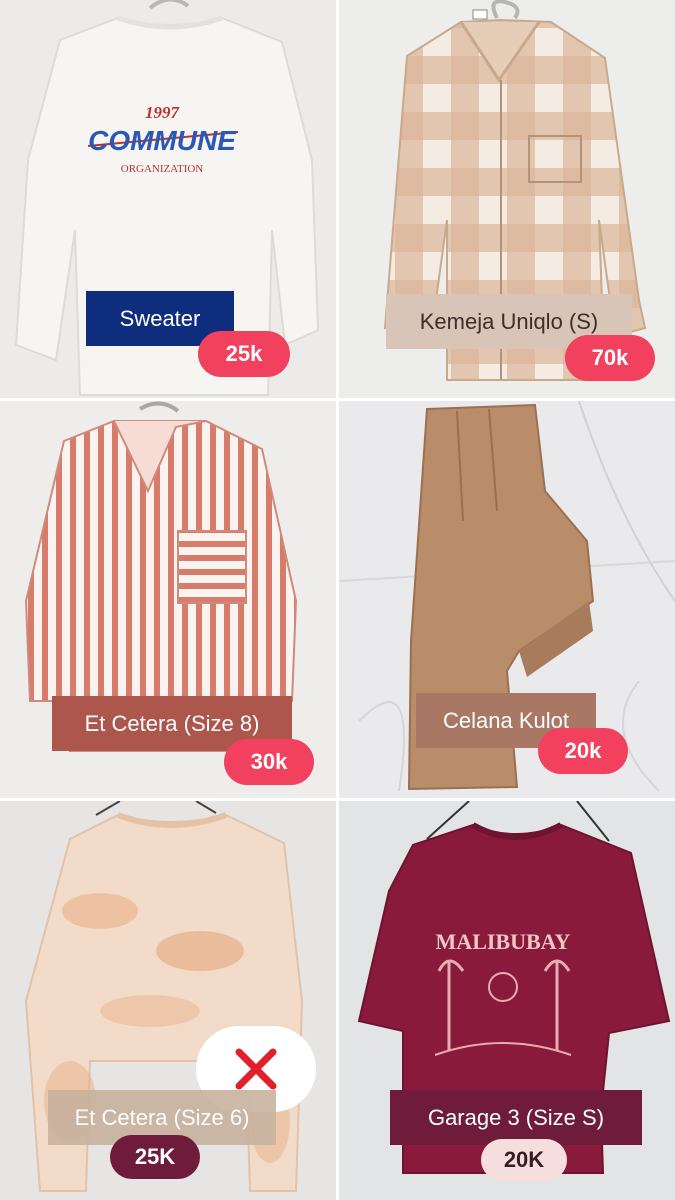  What do you see at coordinates (524, 1160) in the screenshot?
I see `price-tag: 20K` at bounding box center [524, 1160].